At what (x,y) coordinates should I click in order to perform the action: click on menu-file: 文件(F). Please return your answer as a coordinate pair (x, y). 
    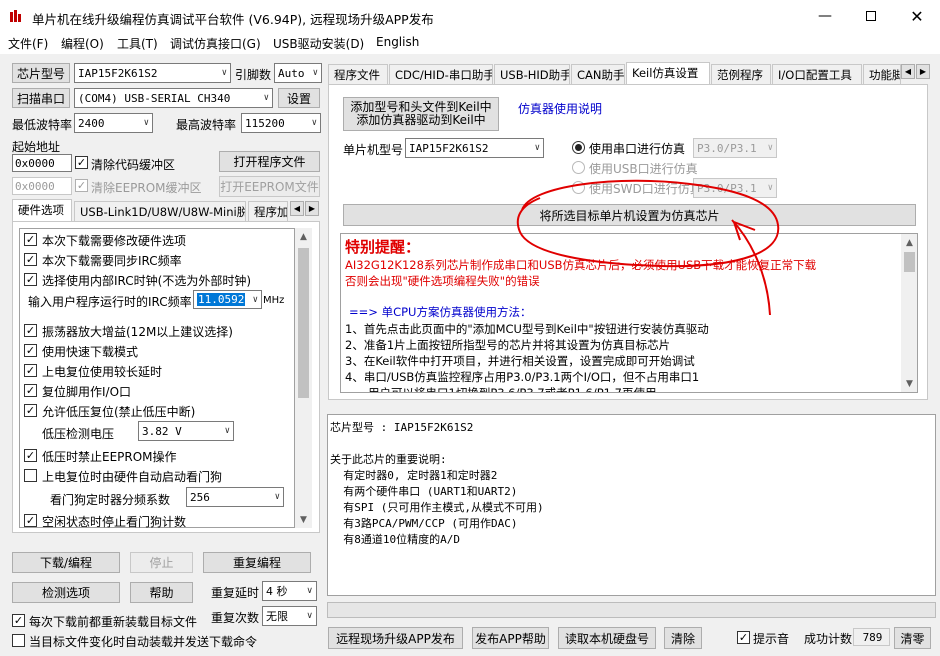
    Looking at the image, I should click on (28, 43).